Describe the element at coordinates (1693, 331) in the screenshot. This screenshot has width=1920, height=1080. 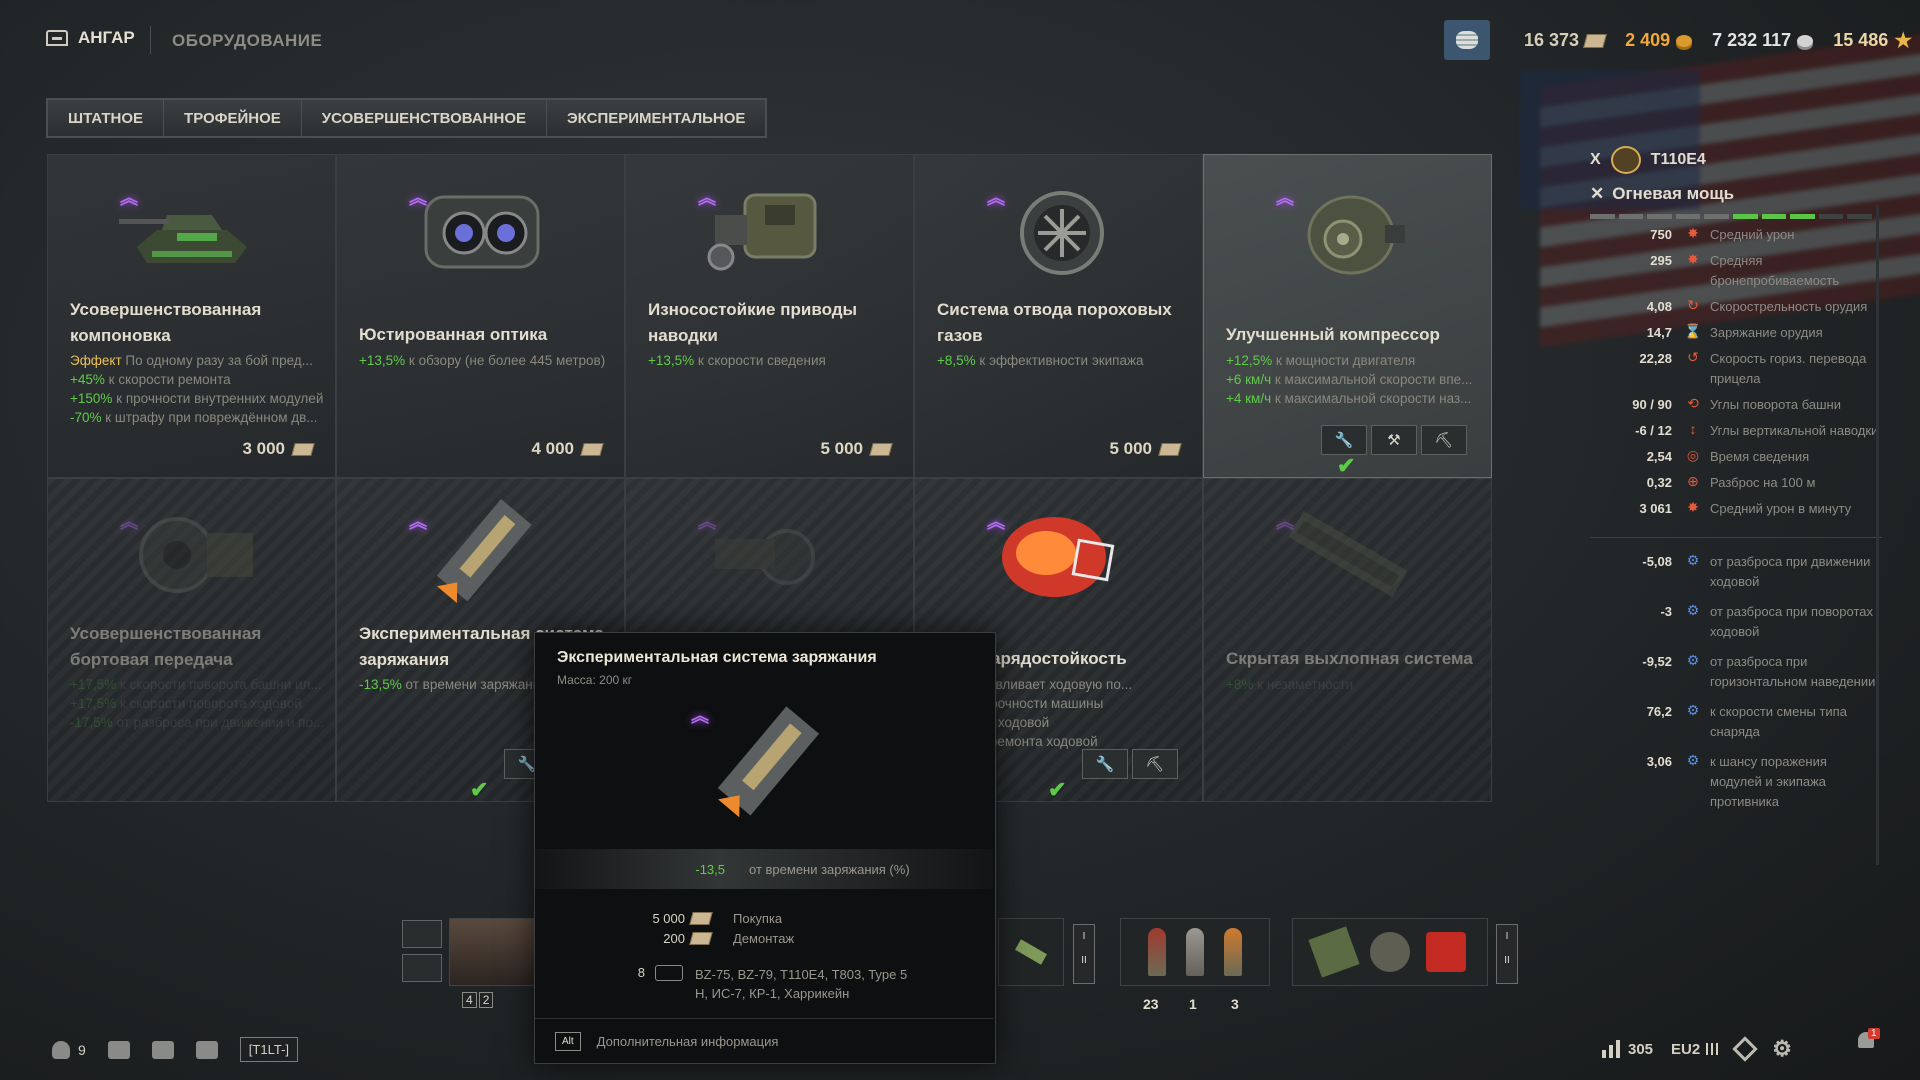
I see `stat-icon: ⌛` at that location.